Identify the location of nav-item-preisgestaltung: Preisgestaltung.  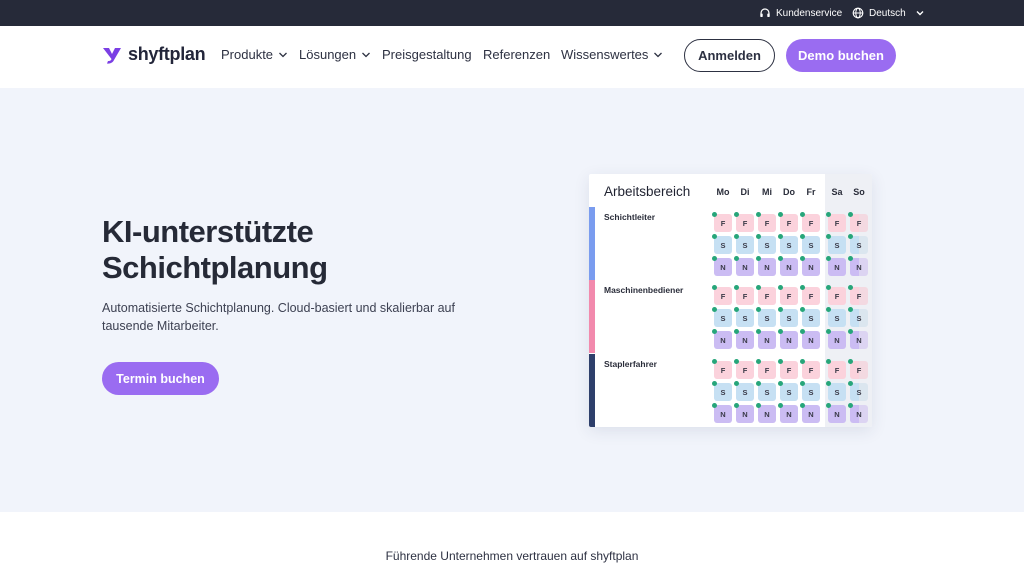
(427, 54).